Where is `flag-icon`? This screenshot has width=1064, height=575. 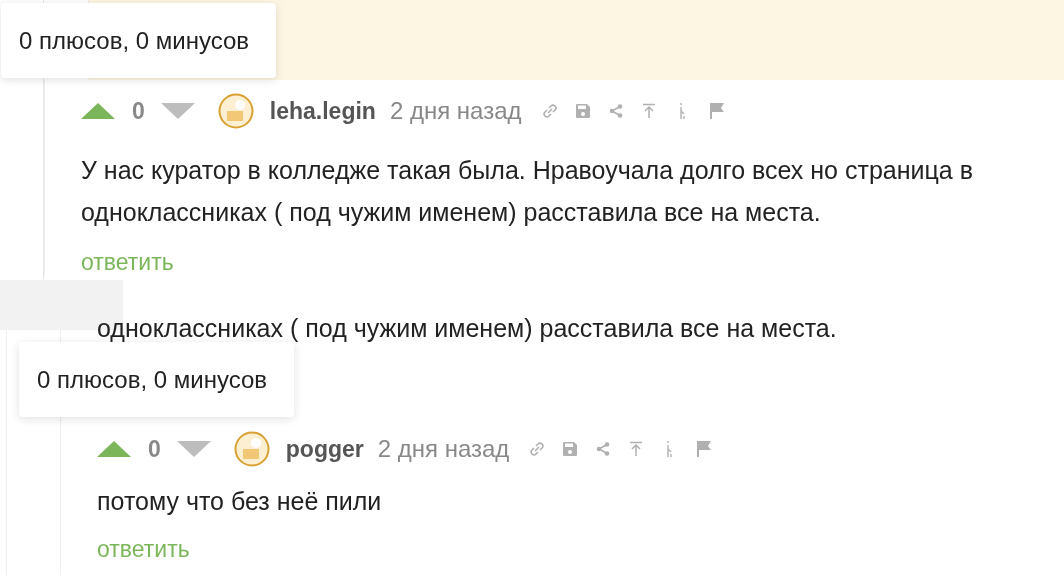
flag-icon is located at coordinates (703, 449).